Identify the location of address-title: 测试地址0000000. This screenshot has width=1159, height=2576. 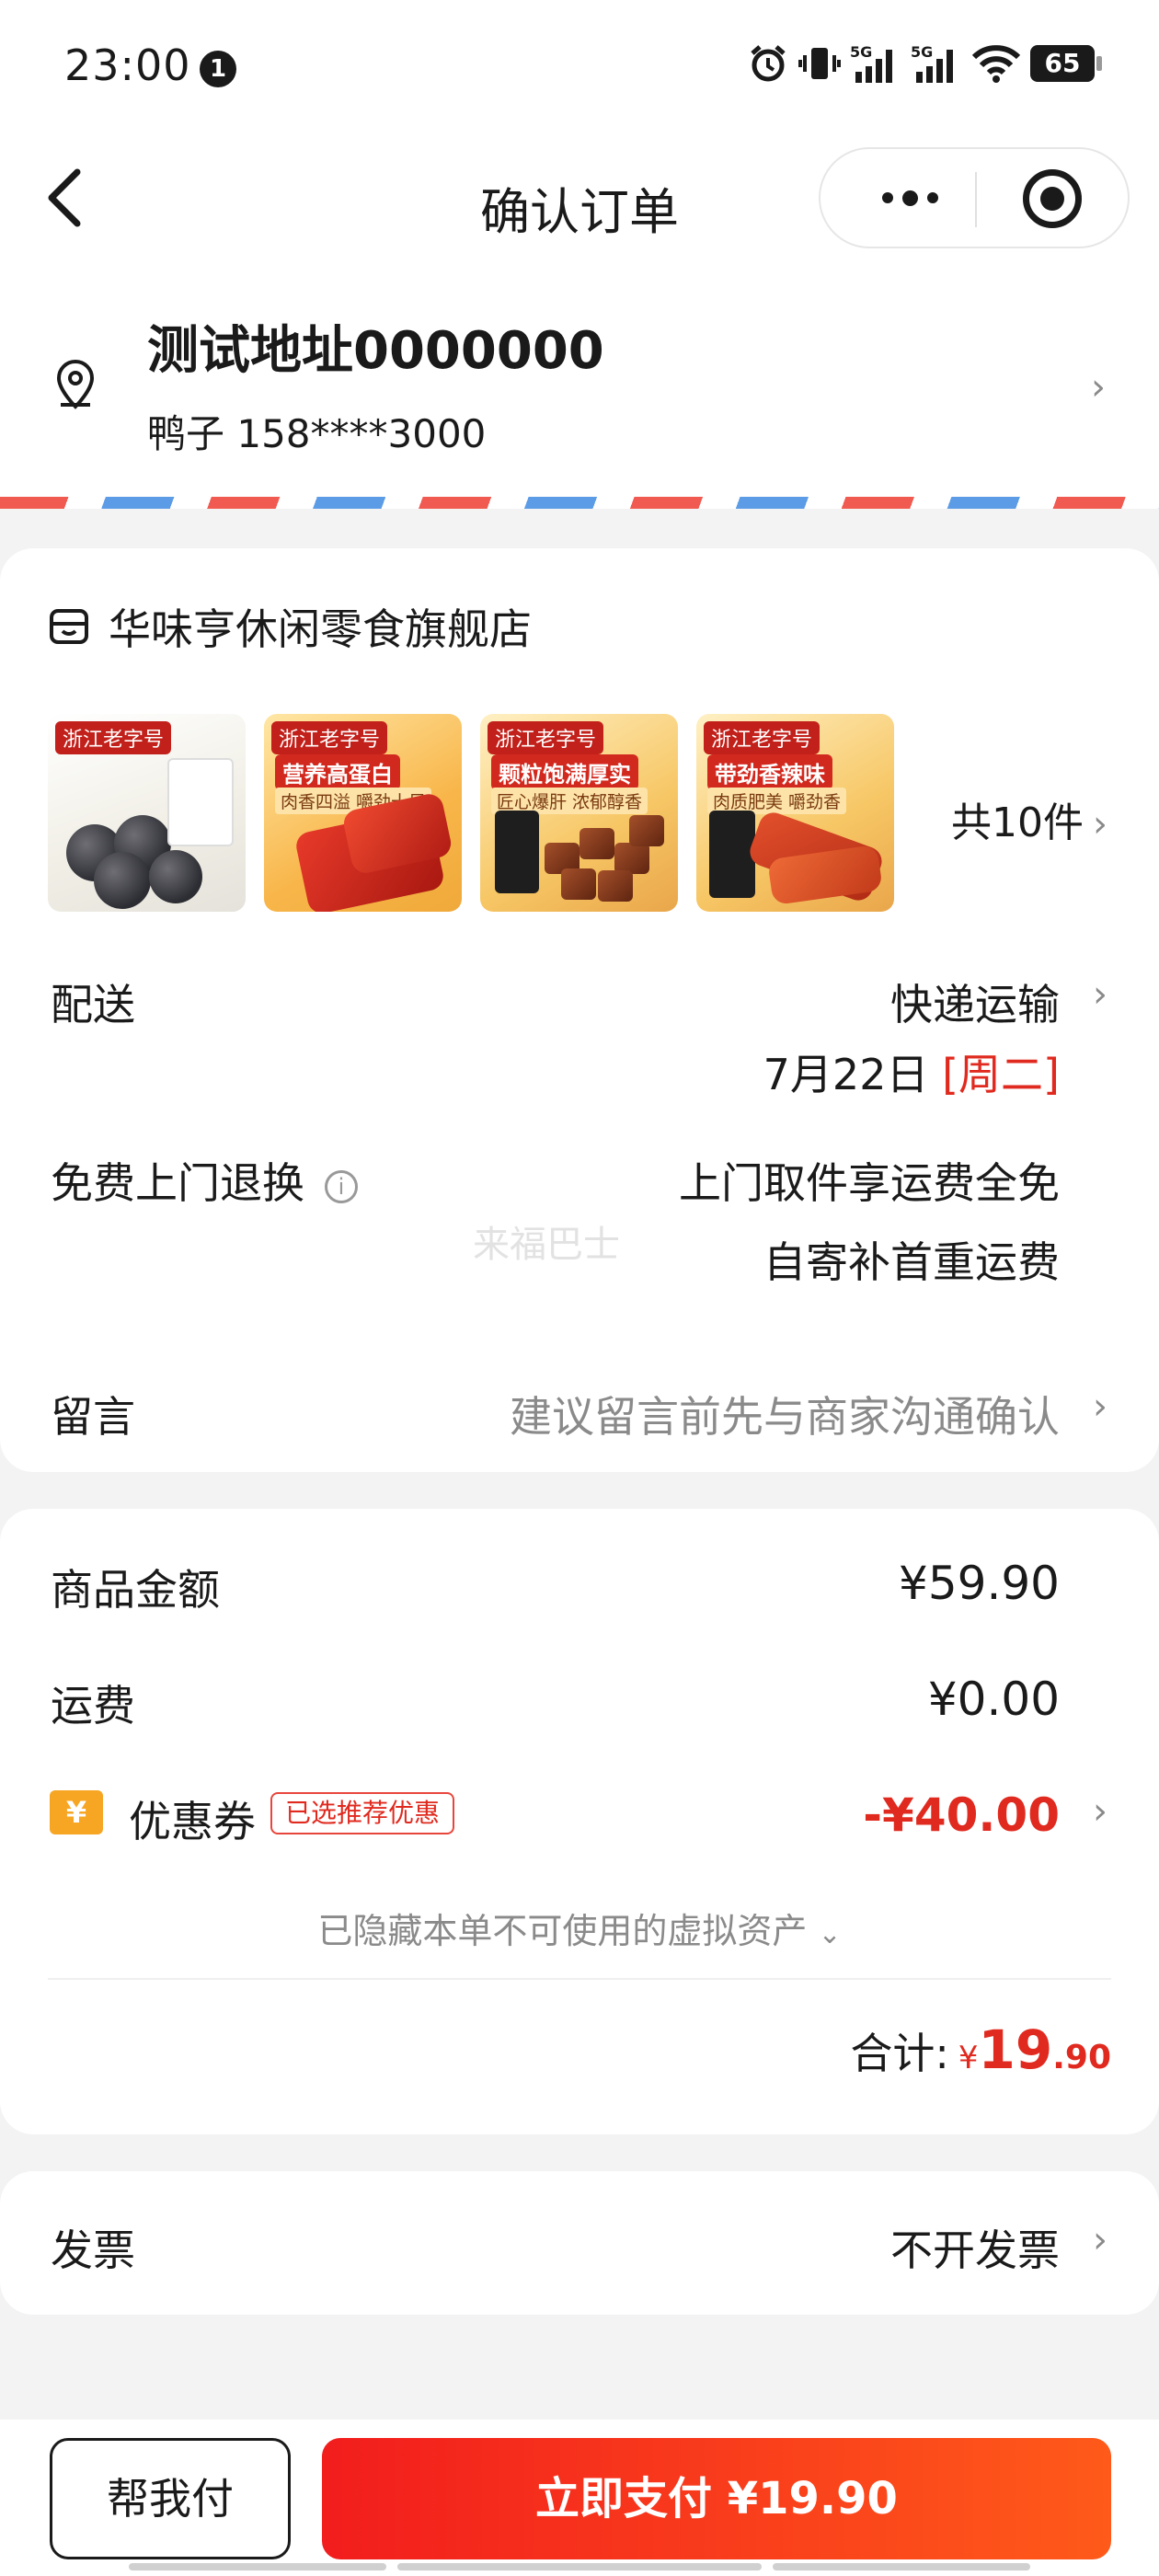
(375, 351).